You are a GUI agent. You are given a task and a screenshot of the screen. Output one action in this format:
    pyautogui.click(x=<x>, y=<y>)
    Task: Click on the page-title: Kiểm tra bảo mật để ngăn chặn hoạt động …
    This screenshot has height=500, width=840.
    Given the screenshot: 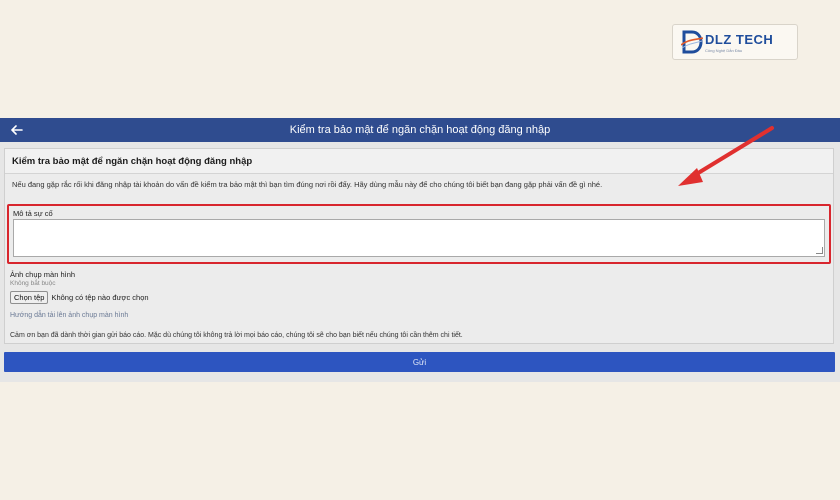 What is the action you would take?
    pyautogui.click(x=420, y=130)
    